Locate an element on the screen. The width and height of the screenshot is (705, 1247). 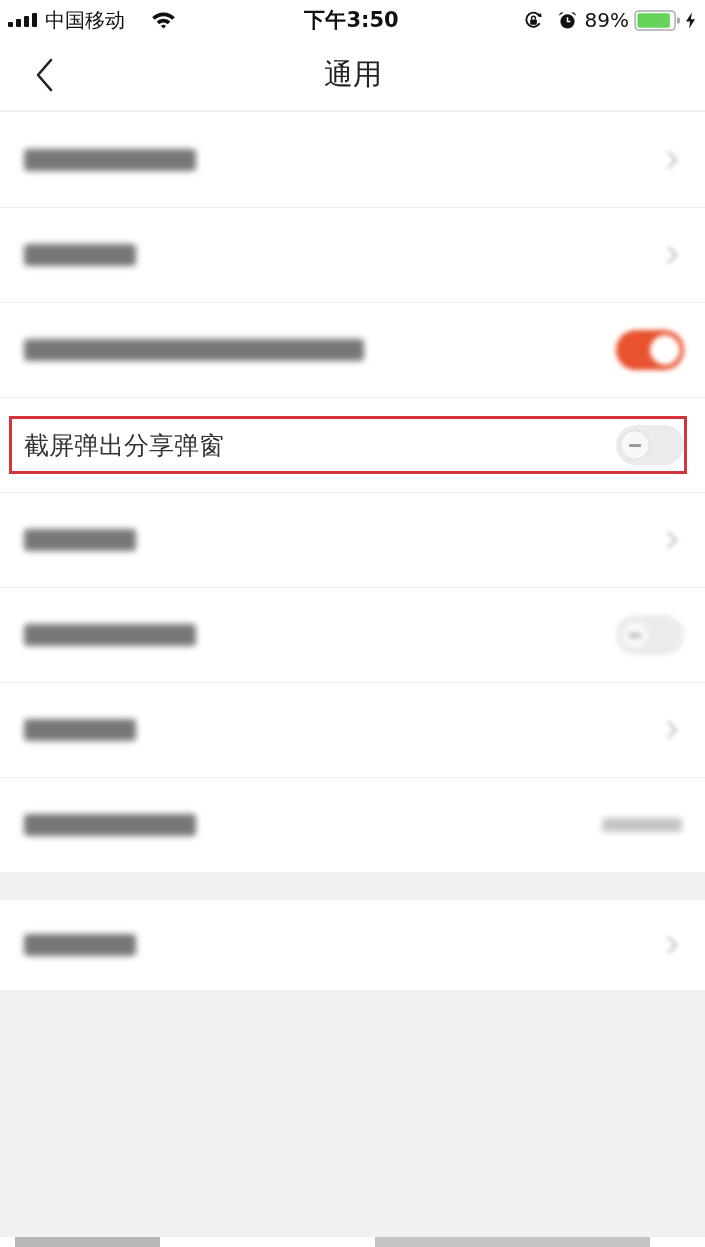
page-title: 通用 is located at coordinates (352, 74).